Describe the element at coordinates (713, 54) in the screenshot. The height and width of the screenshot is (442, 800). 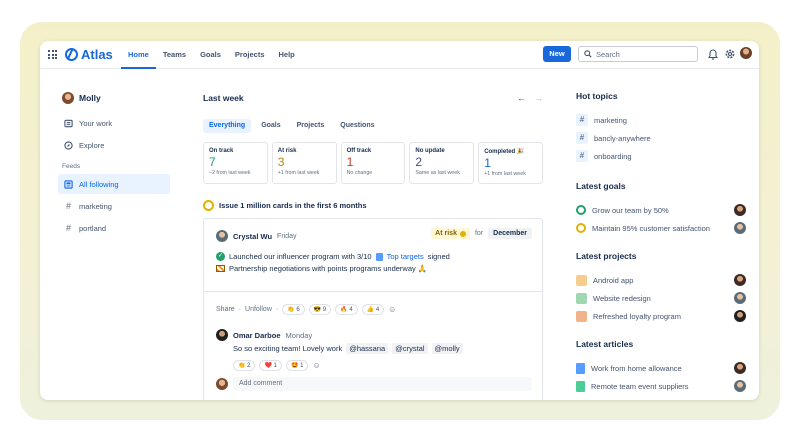
I see `bell-icon` at that location.